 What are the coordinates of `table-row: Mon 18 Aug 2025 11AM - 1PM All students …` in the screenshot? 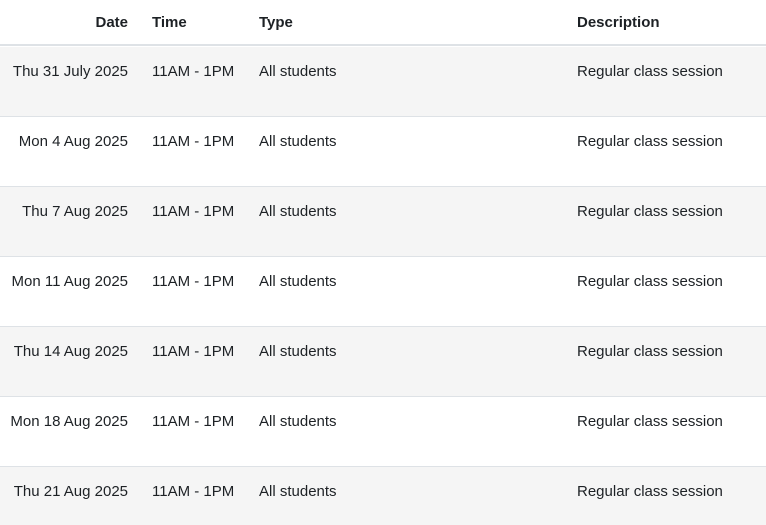 It's located at (383, 432).